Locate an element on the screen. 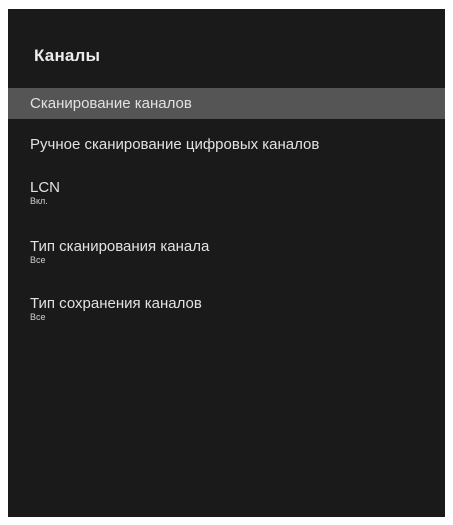 The height and width of the screenshot is (525, 453). panel-title: Каналы is located at coordinates (67, 55).